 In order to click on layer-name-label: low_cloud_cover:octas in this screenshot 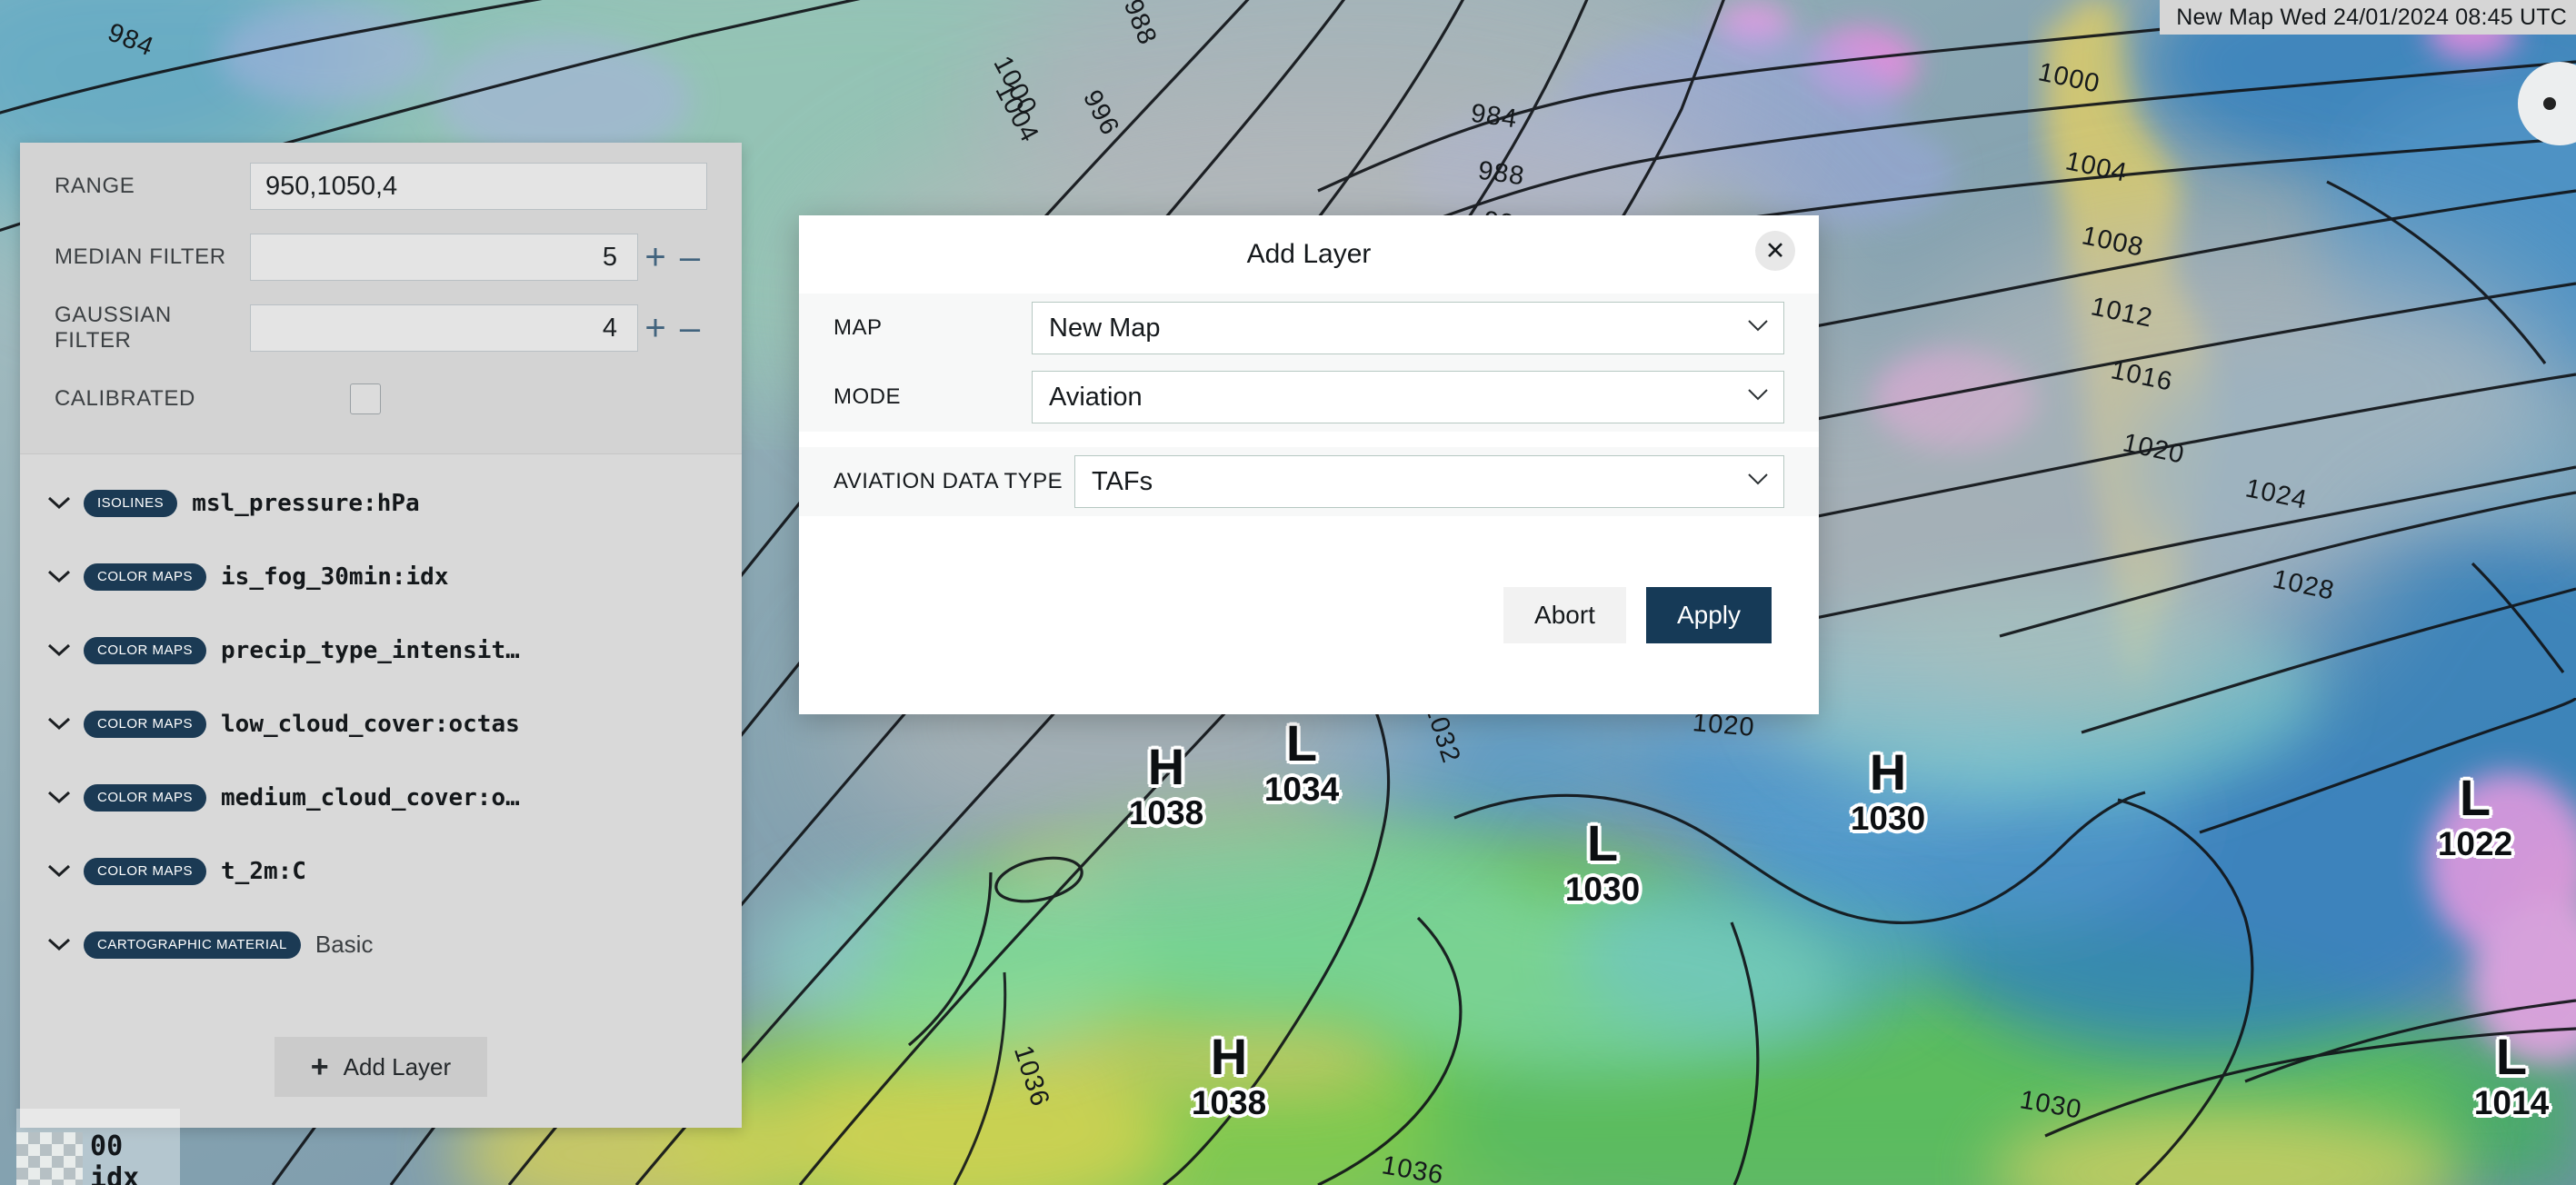, I will do `click(370, 724)`.